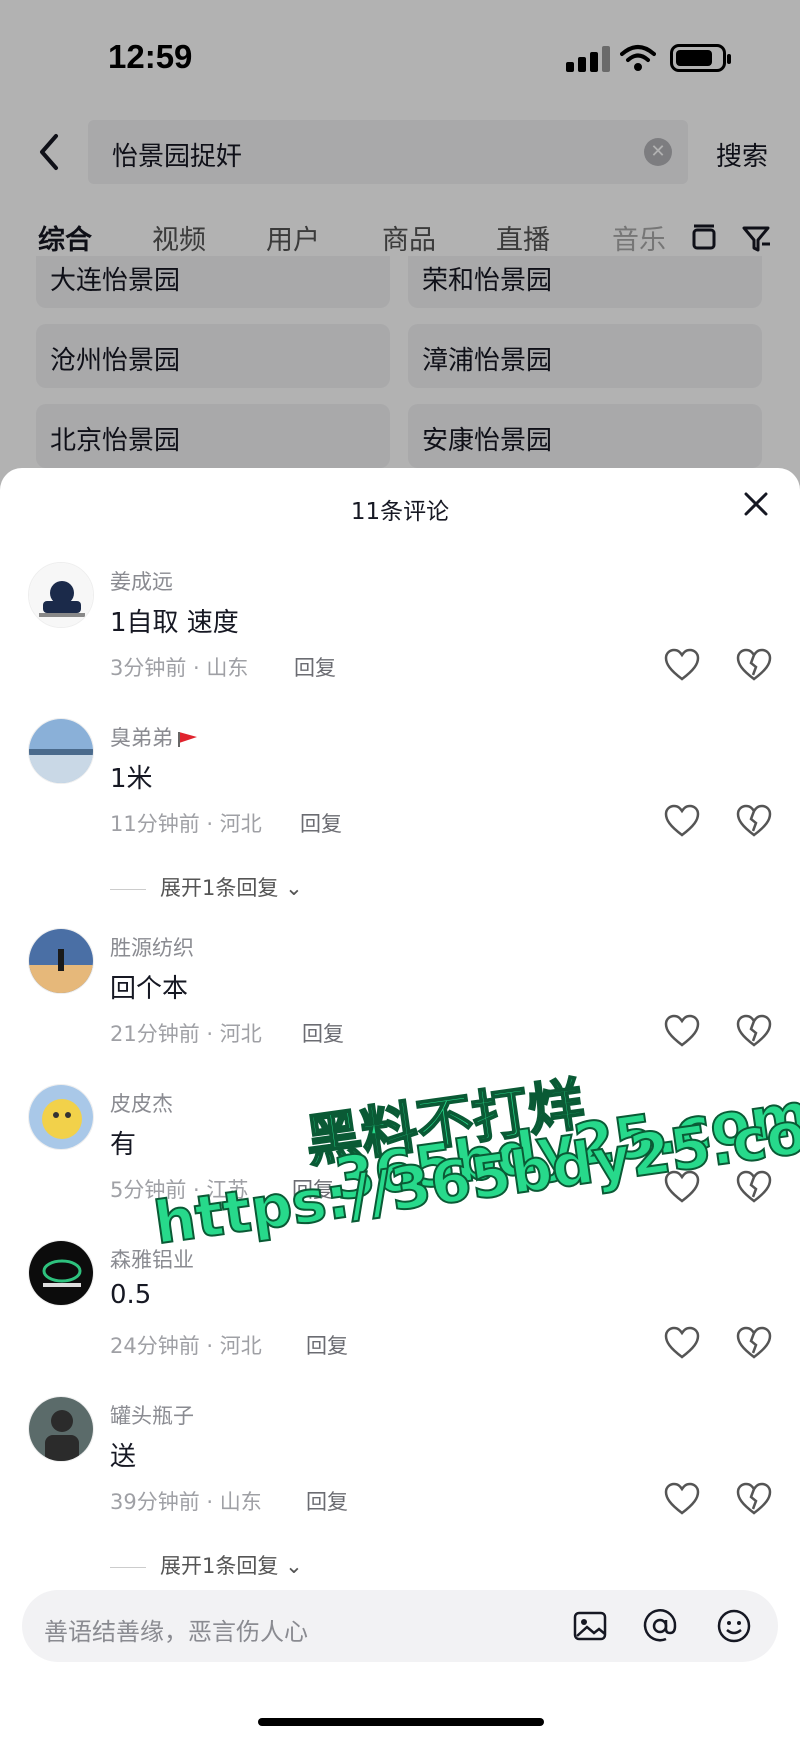 This screenshot has height=1738, width=800. Describe the element at coordinates (756, 504) in the screenshot. I see `close-icon` at that location.